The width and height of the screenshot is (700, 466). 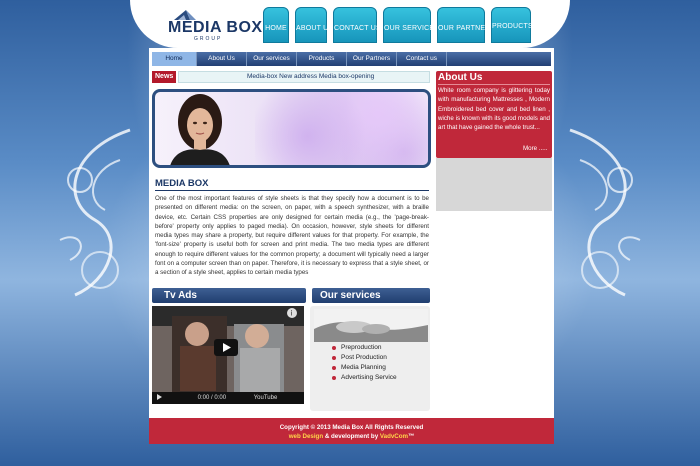 What do you see at coordinates (222, 59) in the screenshot?
I see `subnav-about-us: About Us` at bounding box center [222, 59].